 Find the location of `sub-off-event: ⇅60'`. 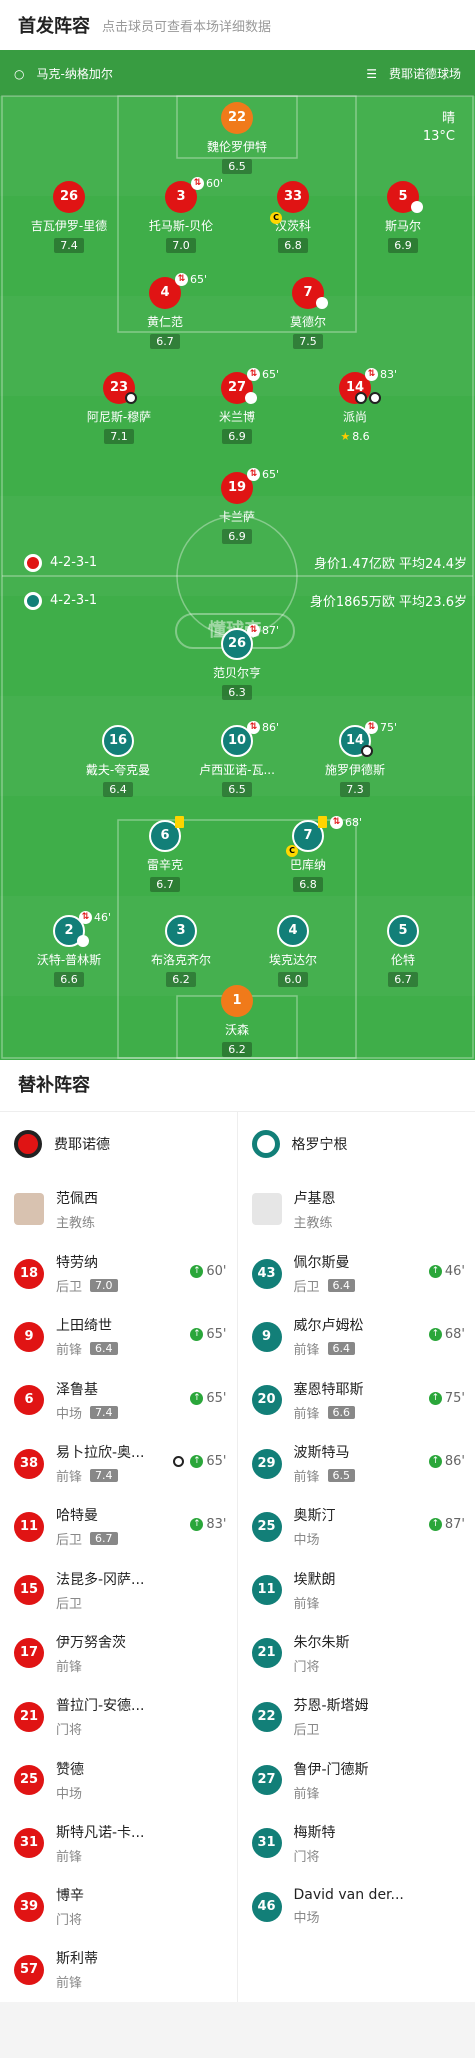

sub-off-event: ⇅60' is located at coordinates (207, 183).